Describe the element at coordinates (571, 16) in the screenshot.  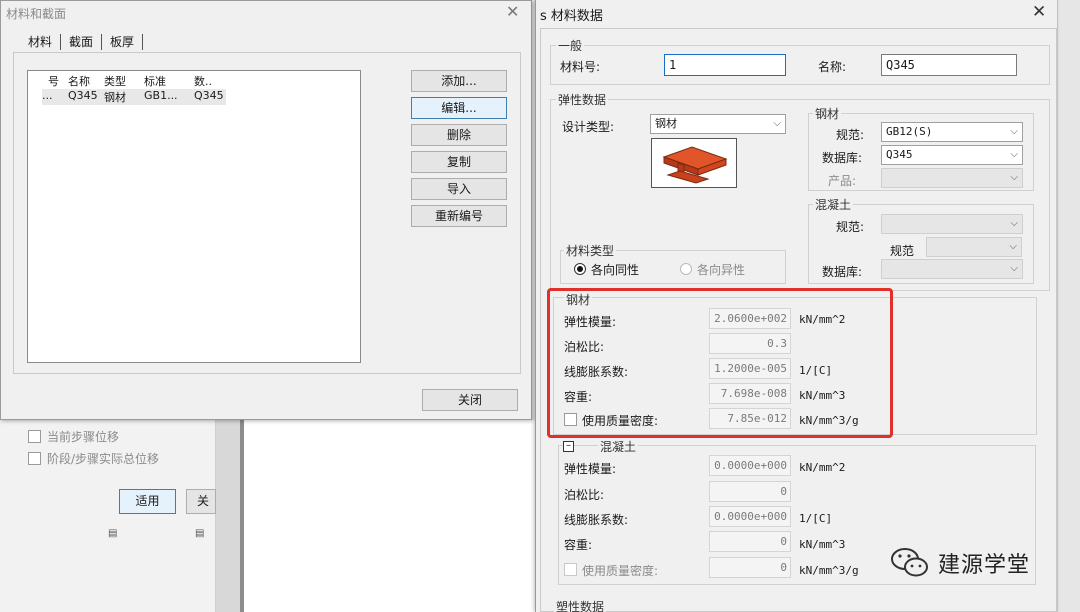
I see `dialog-title: s 材料数据` at that location.